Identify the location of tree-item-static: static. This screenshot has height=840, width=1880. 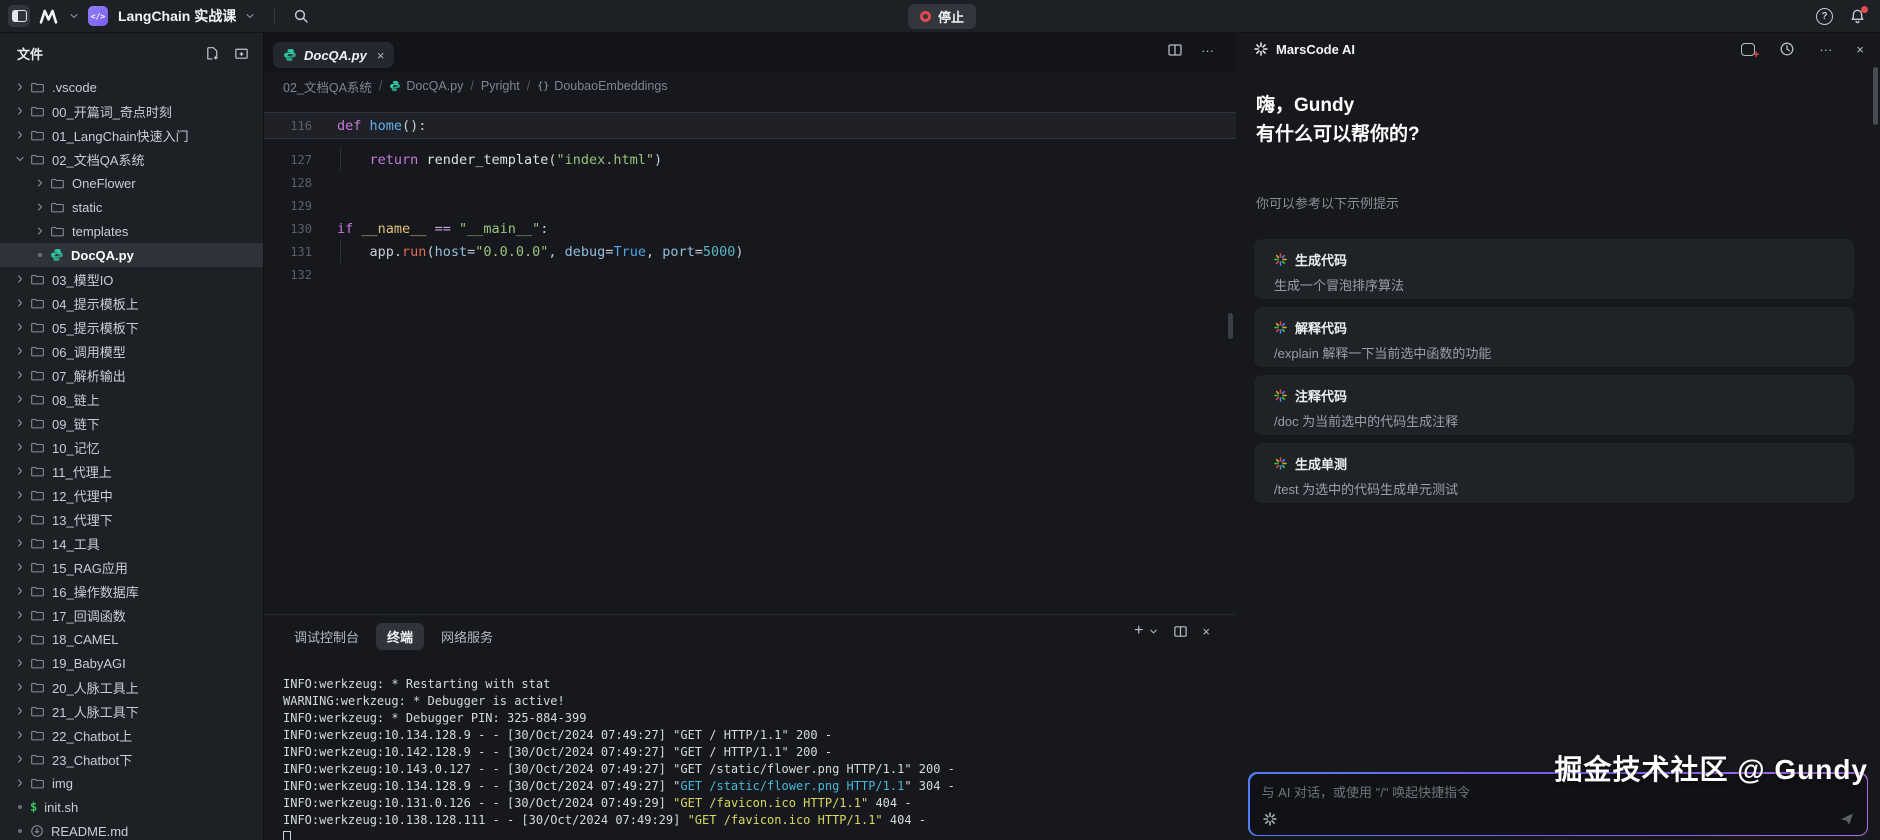
(131, 207).